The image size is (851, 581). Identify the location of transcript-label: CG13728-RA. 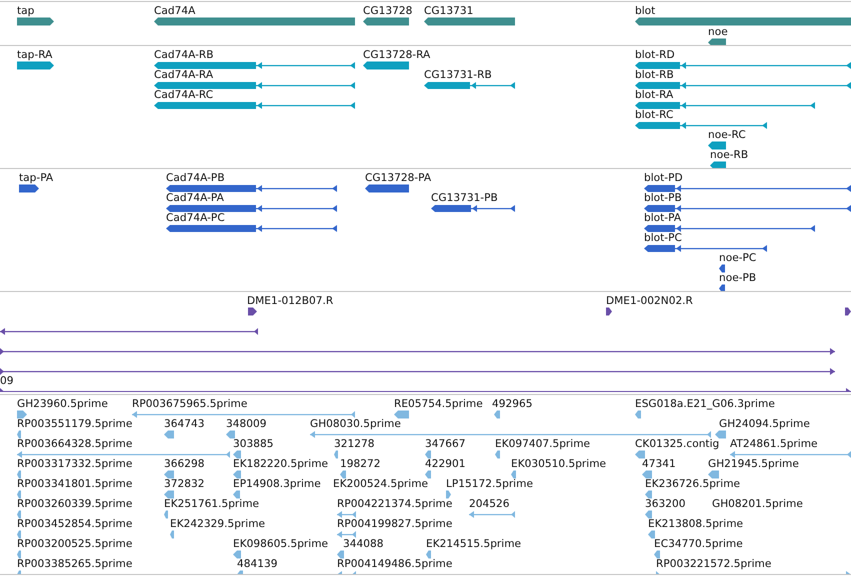
(396, 55).